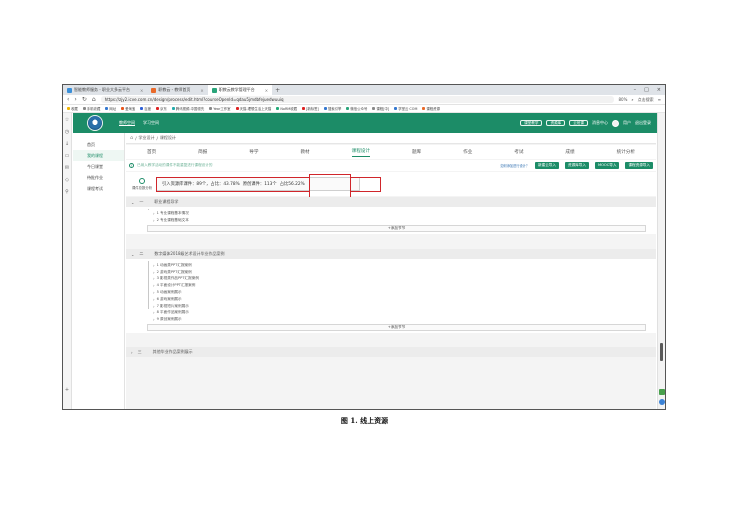  What do you see at coordinates (132, 352) in the screenshot?
I see `chevron-right-icon: ›` at bounding box center [132, 352].